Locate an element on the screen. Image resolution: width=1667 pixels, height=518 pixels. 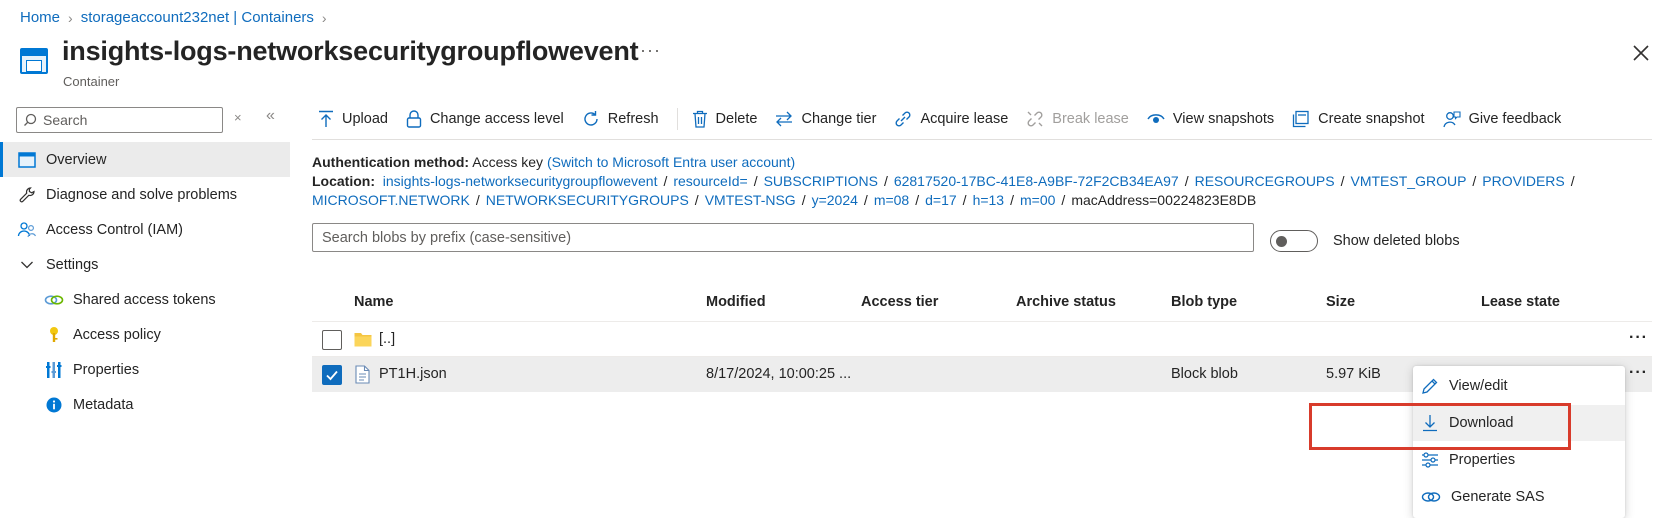
path-segment: VMTEST-NSG is located at coordinates (750, 200).